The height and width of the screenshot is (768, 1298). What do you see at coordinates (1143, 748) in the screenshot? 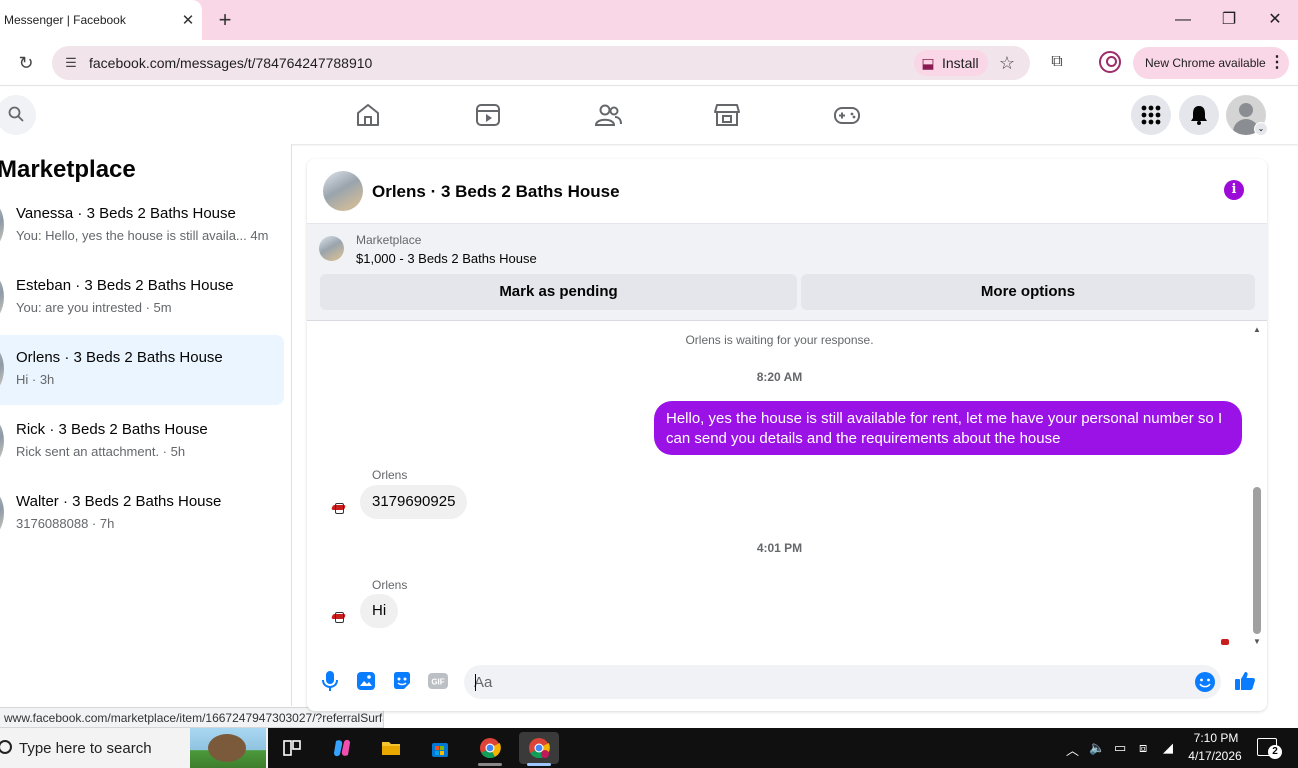
I see `display-icon: ⧈` at bounding box center [1143, 748].